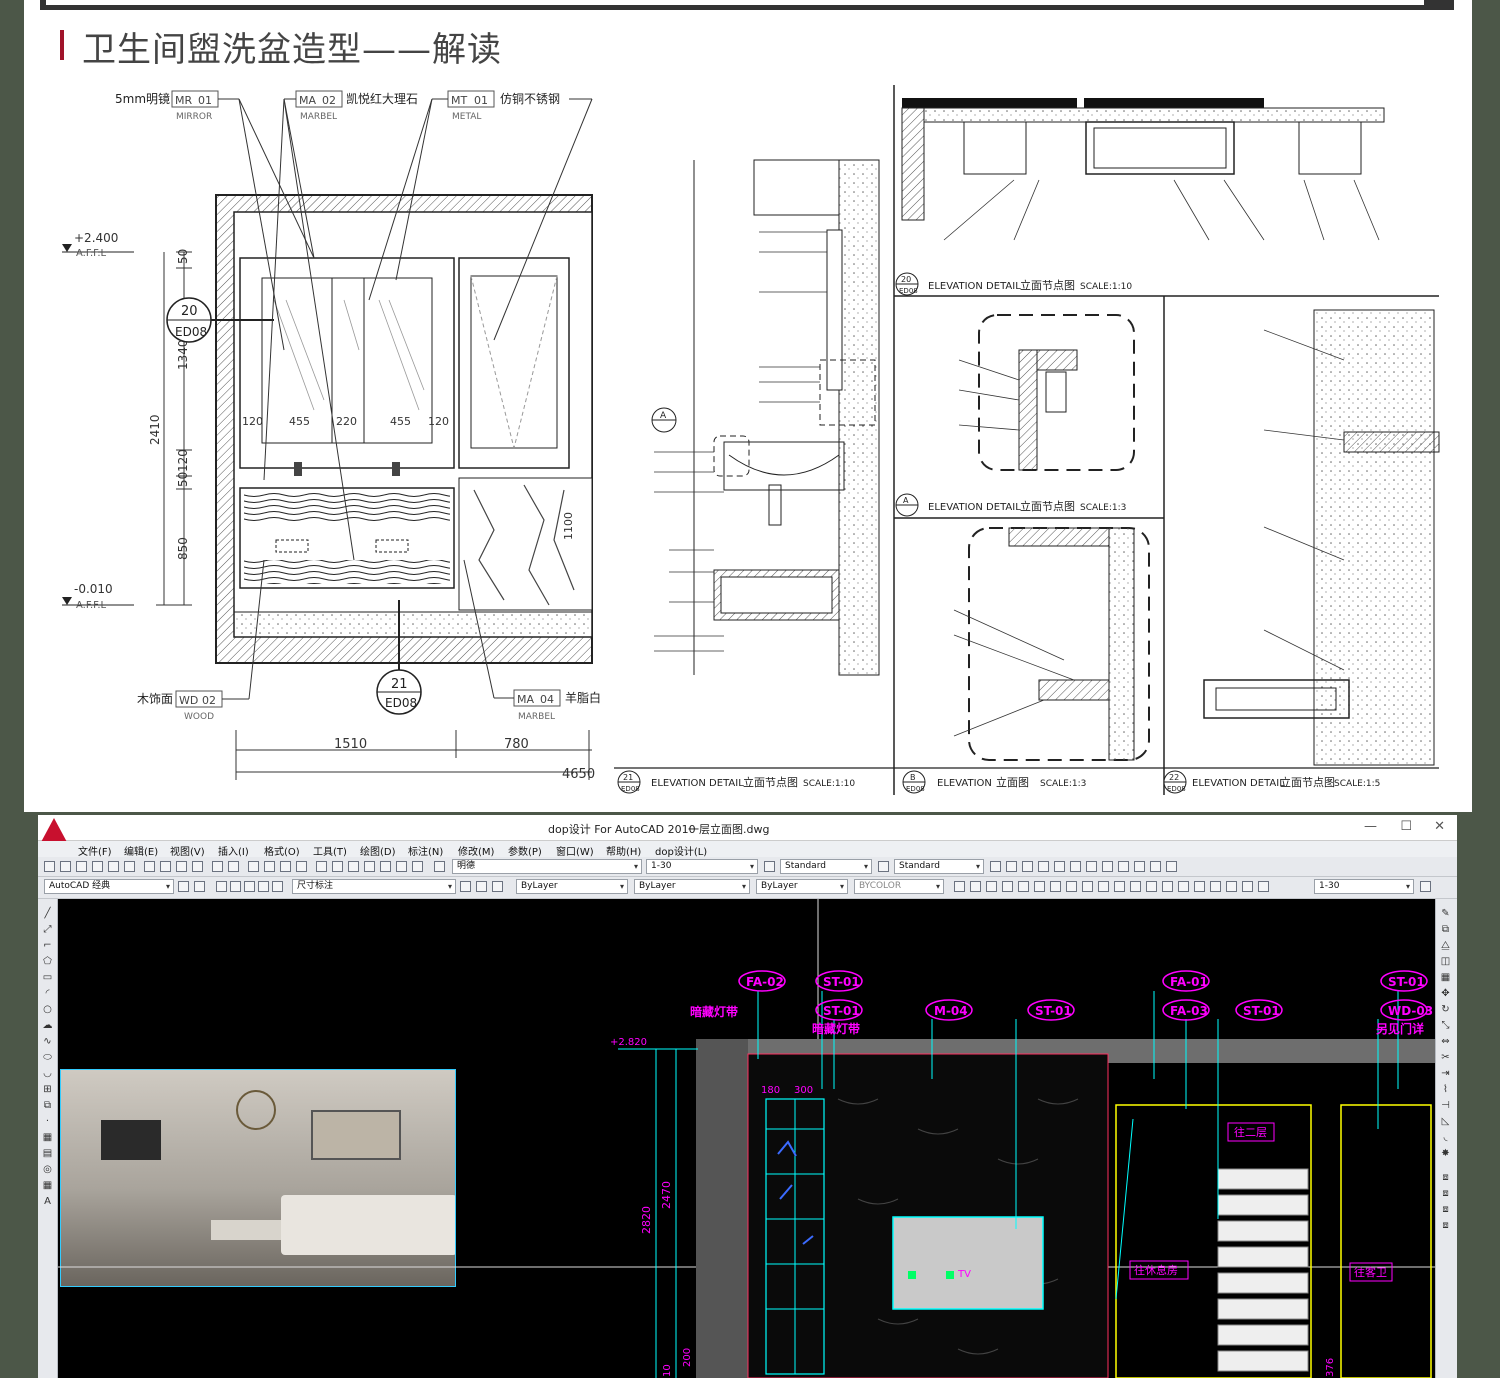  I want to click on dim-aligned-icon, so click(975, 886).